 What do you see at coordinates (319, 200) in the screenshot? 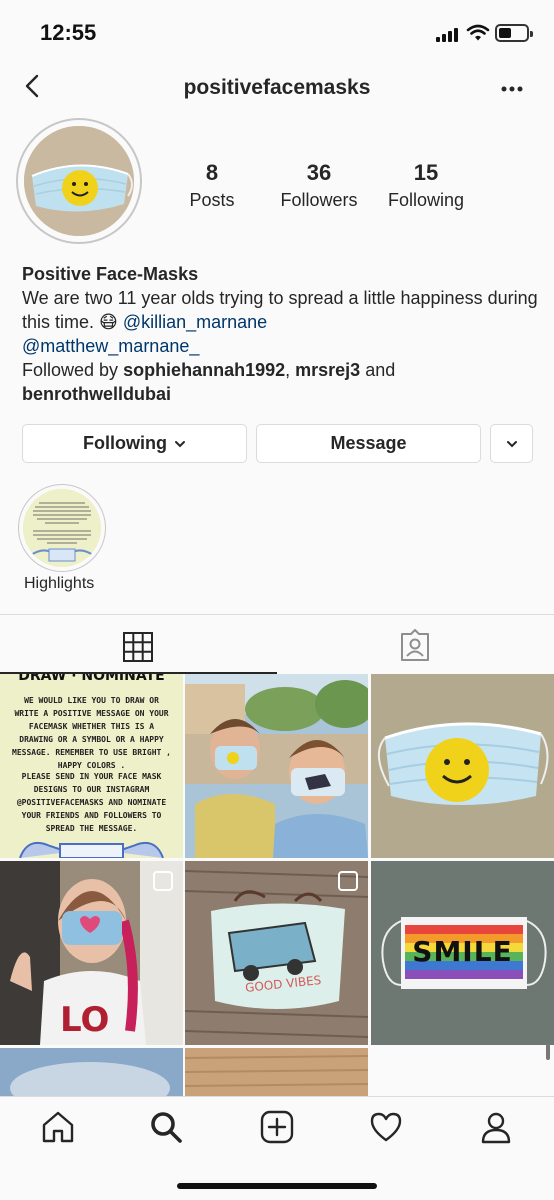
I see `stat-followers-label: Followers` at bounding box center [319, 200].